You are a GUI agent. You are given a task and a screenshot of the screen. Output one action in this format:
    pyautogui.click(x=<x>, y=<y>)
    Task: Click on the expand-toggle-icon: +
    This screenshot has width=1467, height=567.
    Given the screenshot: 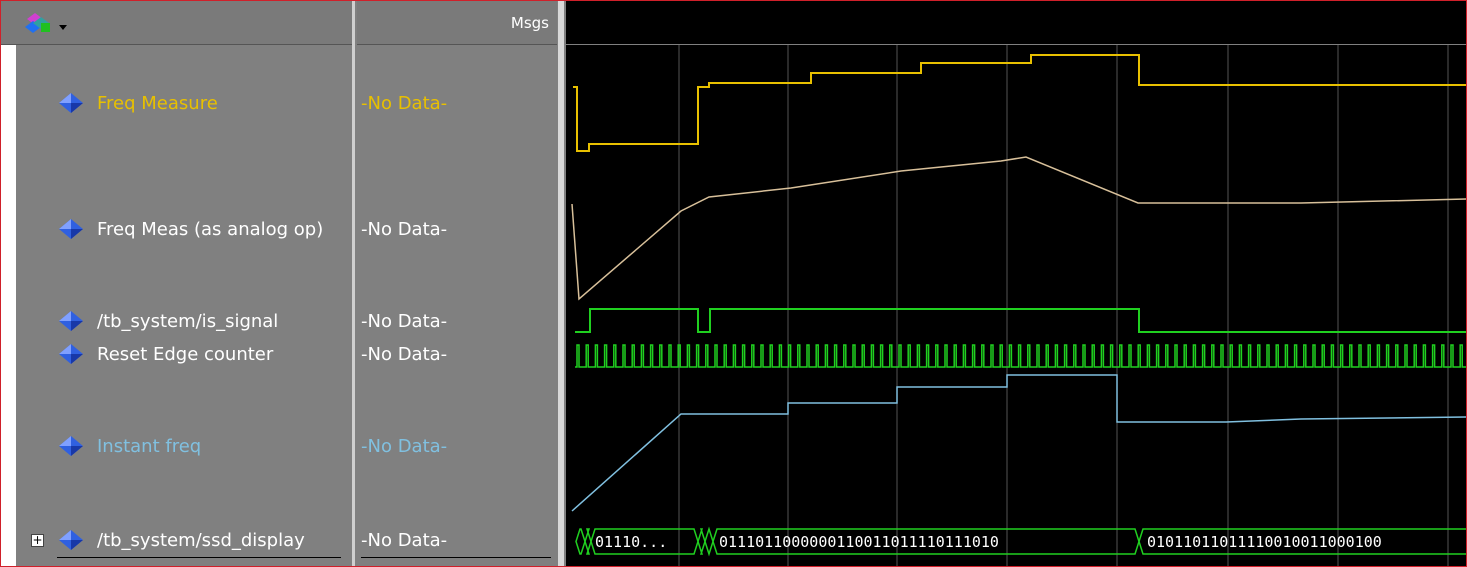 What is the action you would take?
    pyautogui.click(x=37, y=540)
    